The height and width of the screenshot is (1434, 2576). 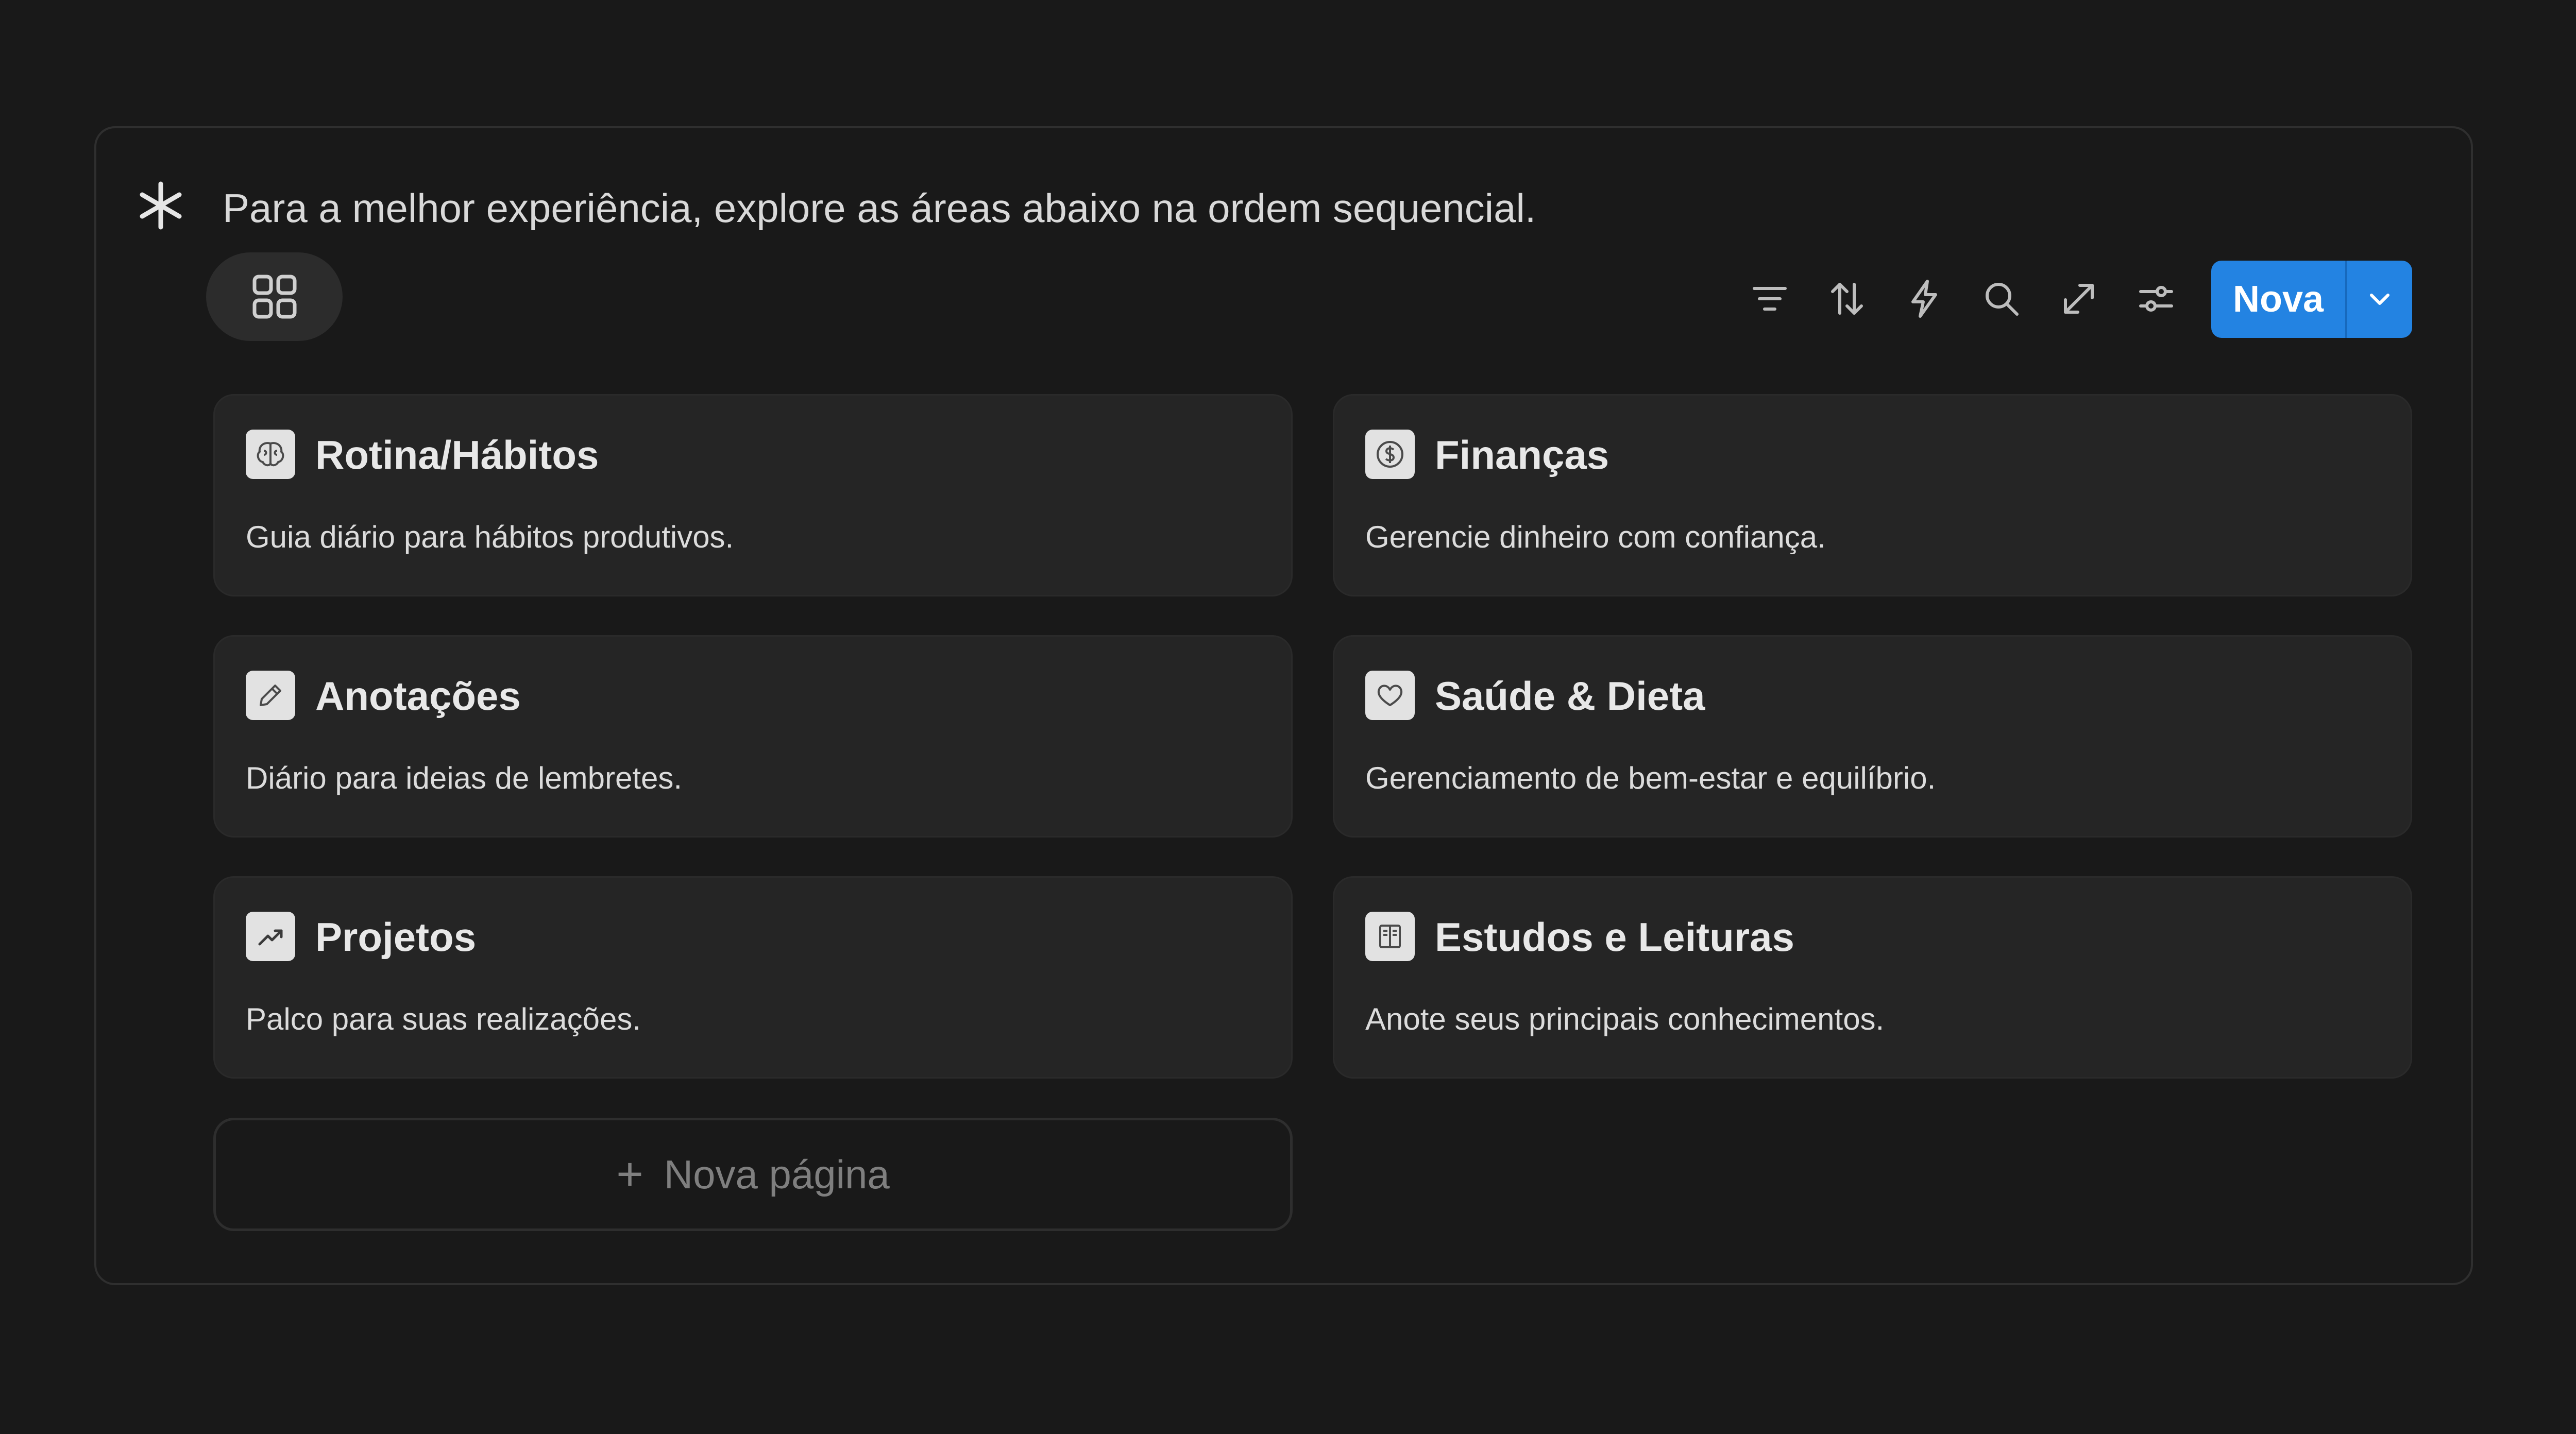 What do you see at coordinates (1625, 1019) in the screenshot?
I see `card-description: Anote seus principais conhecimentos.` at bounding box center [1625, 1019].